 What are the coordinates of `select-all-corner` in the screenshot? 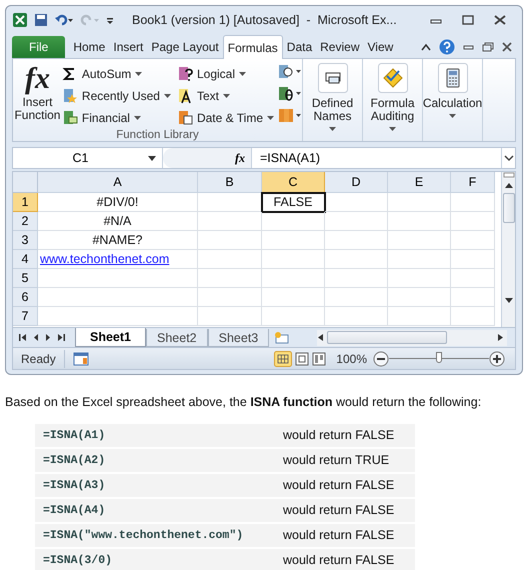 It's located at (25, 182).